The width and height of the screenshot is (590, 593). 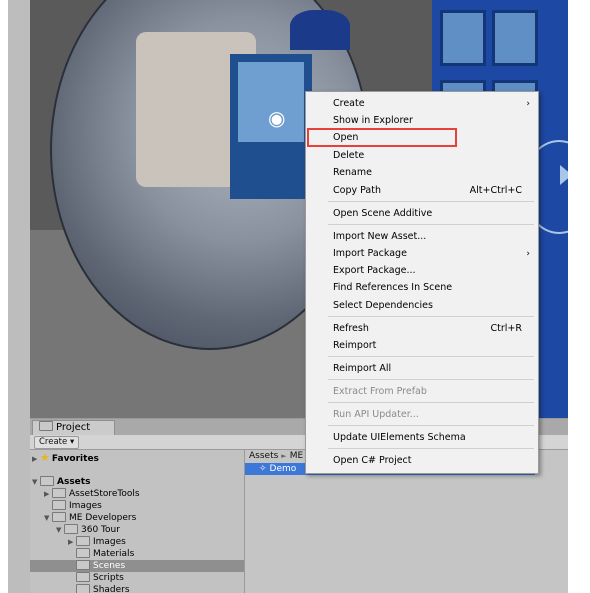 I want to click on menu-item-label: Extract From Prefab, so click(x=380, y=391).